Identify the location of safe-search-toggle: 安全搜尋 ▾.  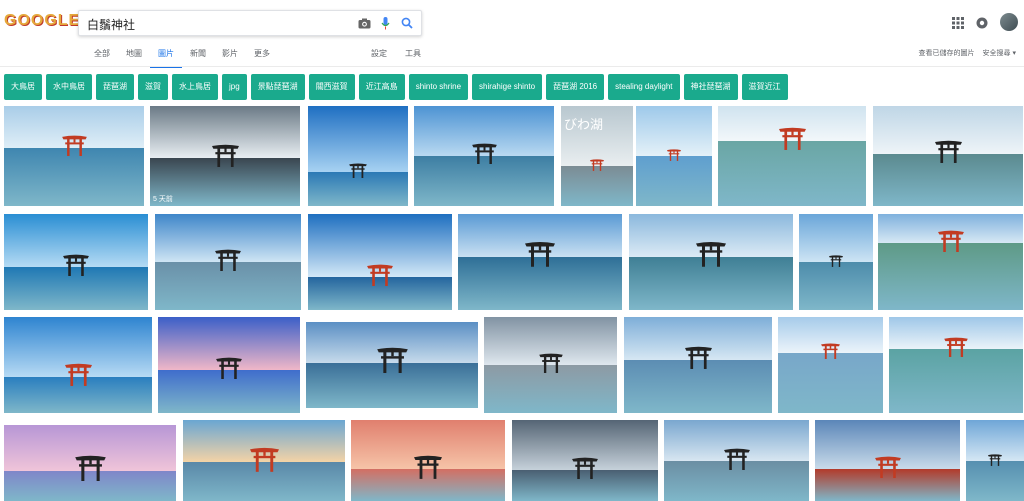
(999, 53).